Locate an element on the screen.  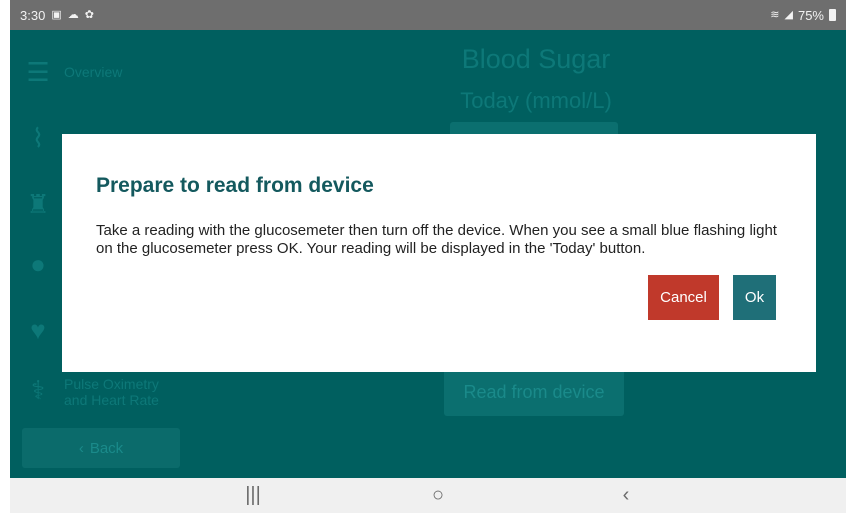
sidebar-item-heart: ♥ is located at coordinates (38, 329).